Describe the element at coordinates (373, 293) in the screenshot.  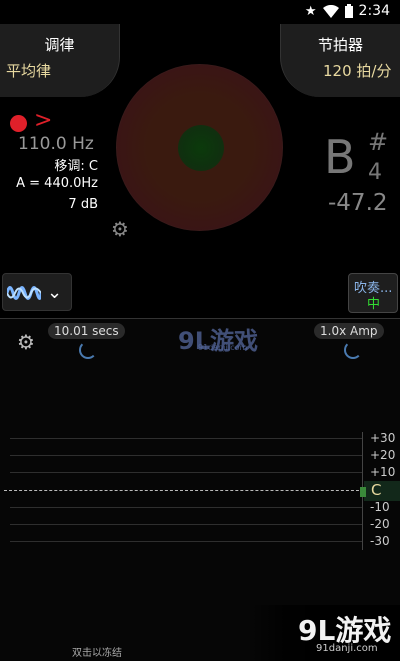
I see `play-instrument-button: 吹奏... 中` at that location.